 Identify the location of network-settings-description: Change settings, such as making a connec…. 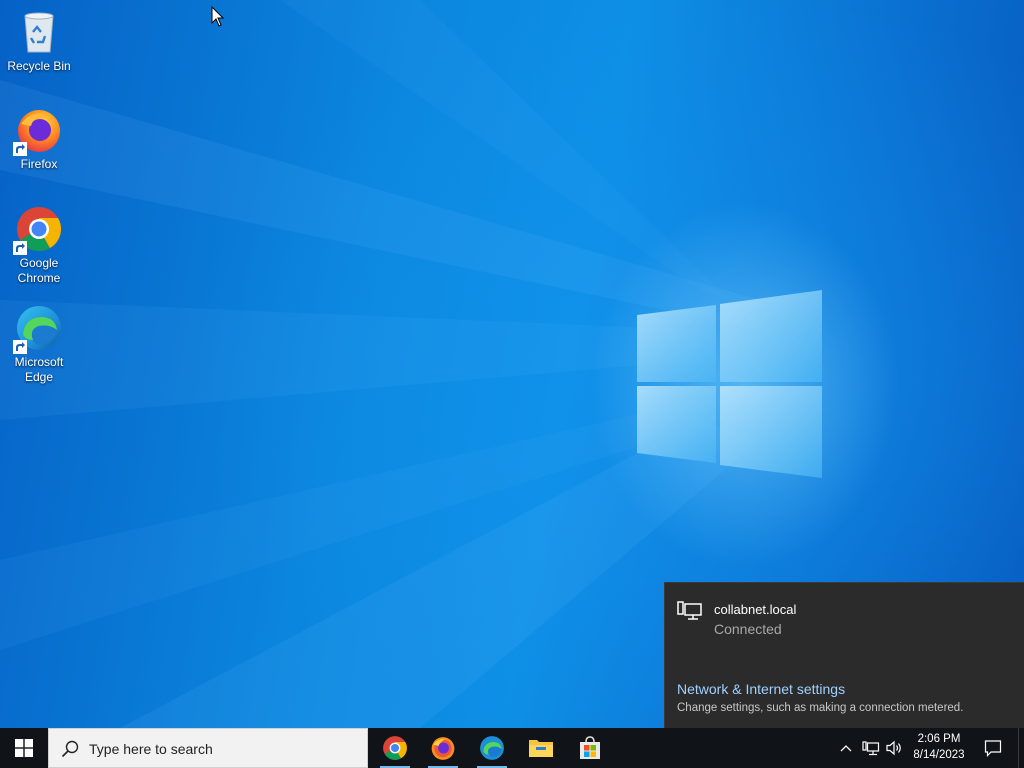
(820, 708).